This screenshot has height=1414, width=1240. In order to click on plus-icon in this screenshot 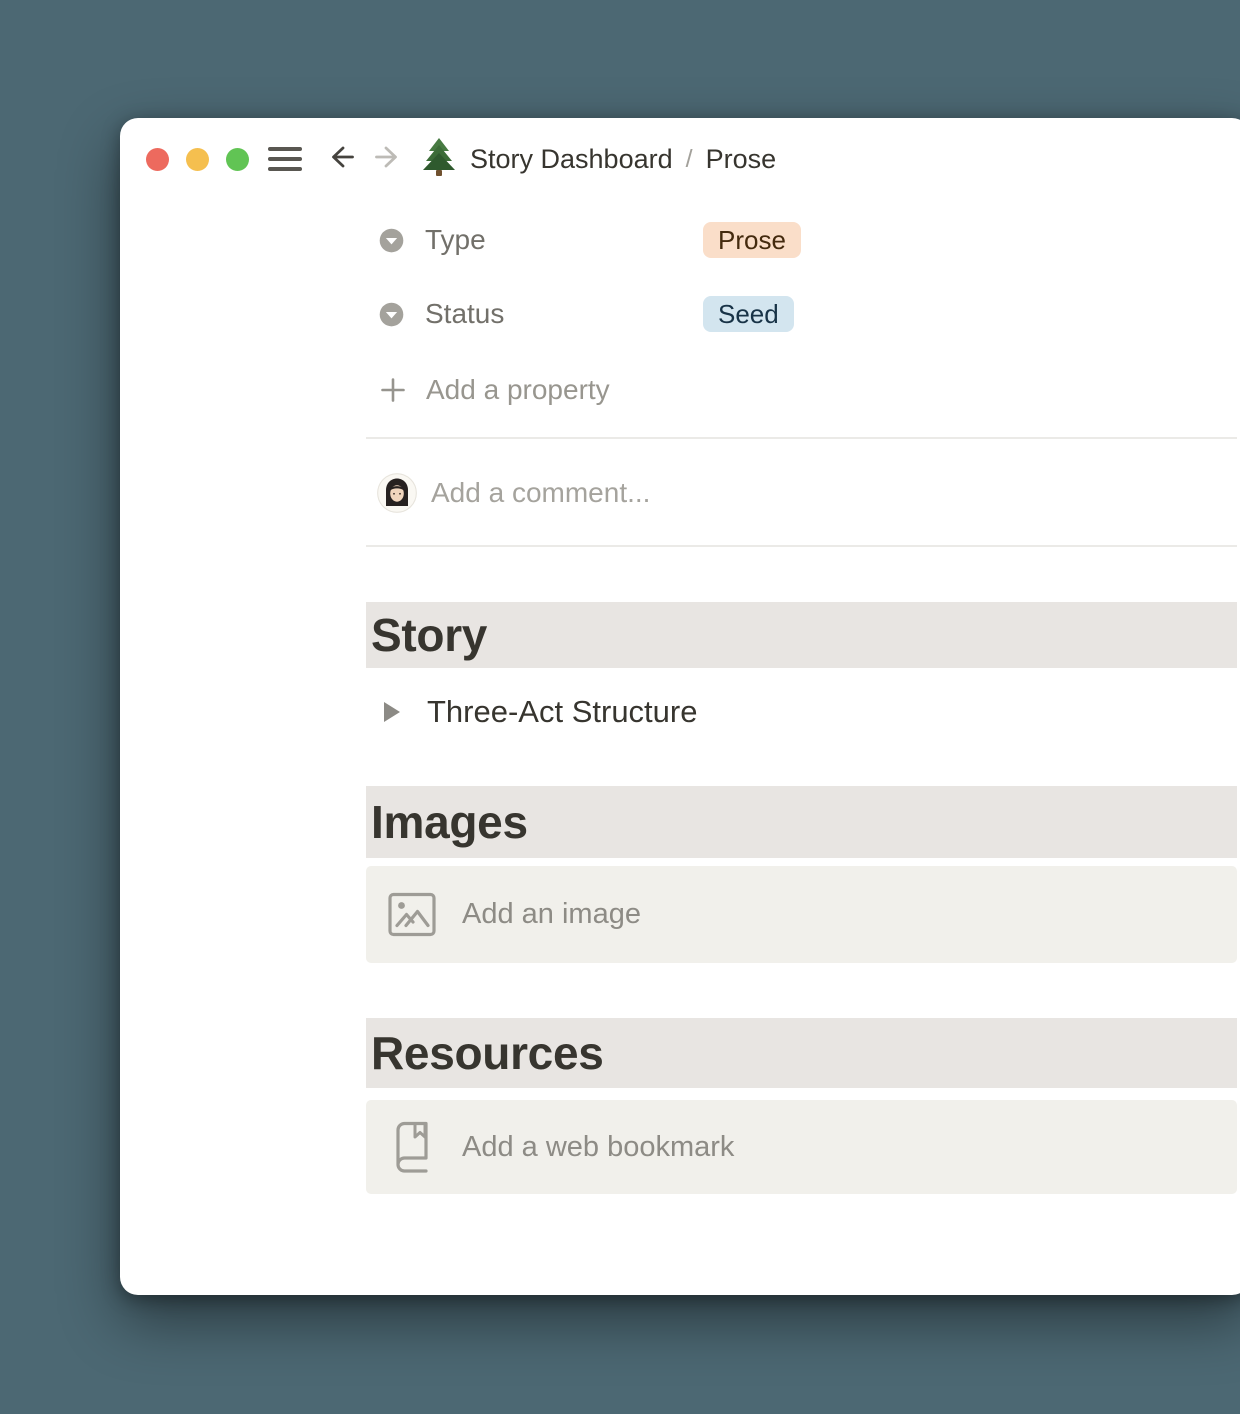, I will do `click(393, 390)`.